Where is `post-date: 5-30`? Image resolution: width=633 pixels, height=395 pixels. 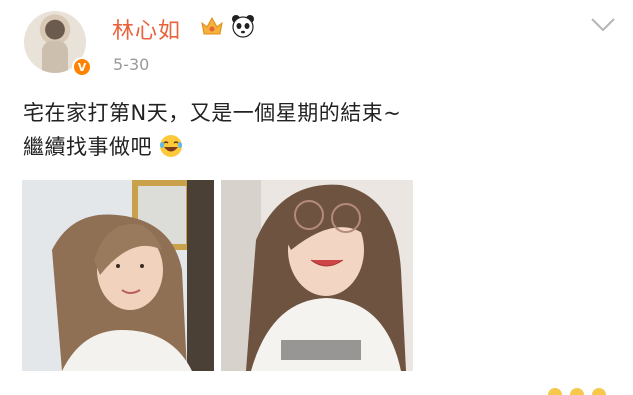
post-date: 5-30 is located at coordinates (131, 64).